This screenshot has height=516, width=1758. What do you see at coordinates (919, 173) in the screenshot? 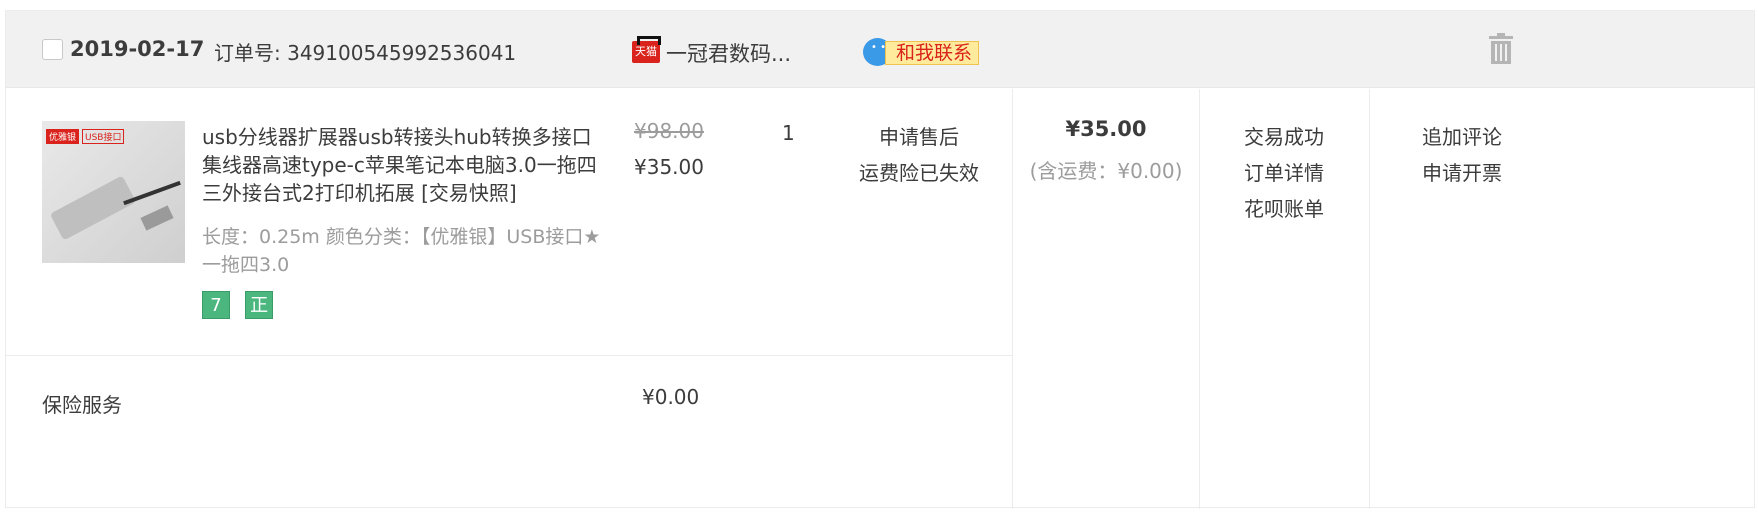
I see `shipping-insurance-status: 运费险已失效` at bounding box center [919, 173].